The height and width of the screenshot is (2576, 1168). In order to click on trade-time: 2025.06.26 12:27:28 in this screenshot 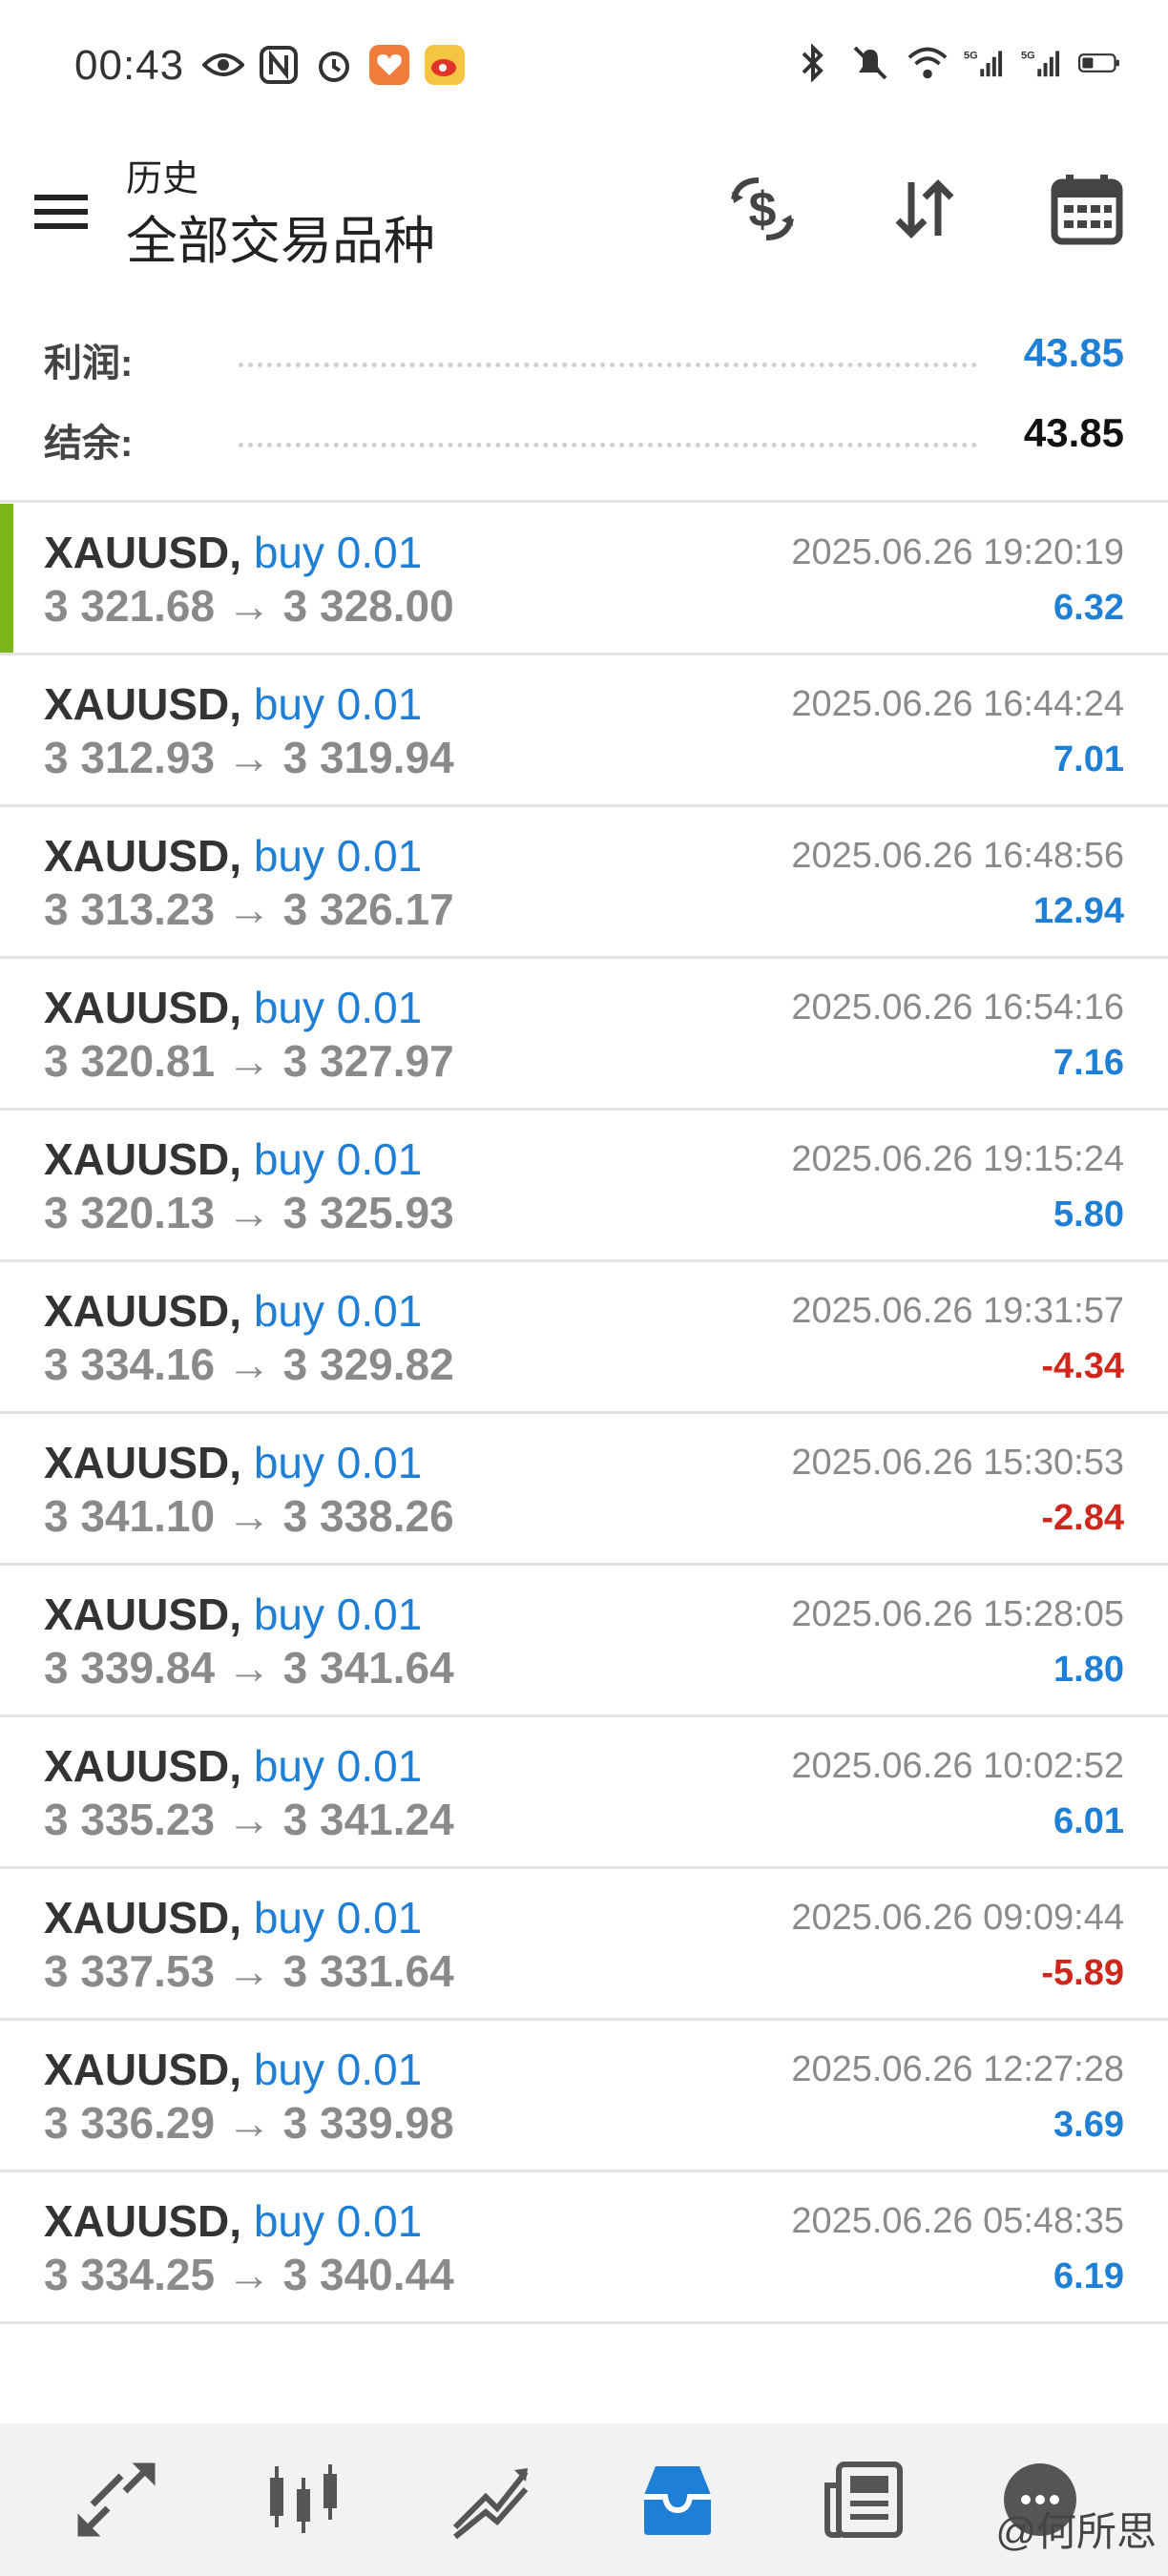, I will do `click(957, 2069)`.